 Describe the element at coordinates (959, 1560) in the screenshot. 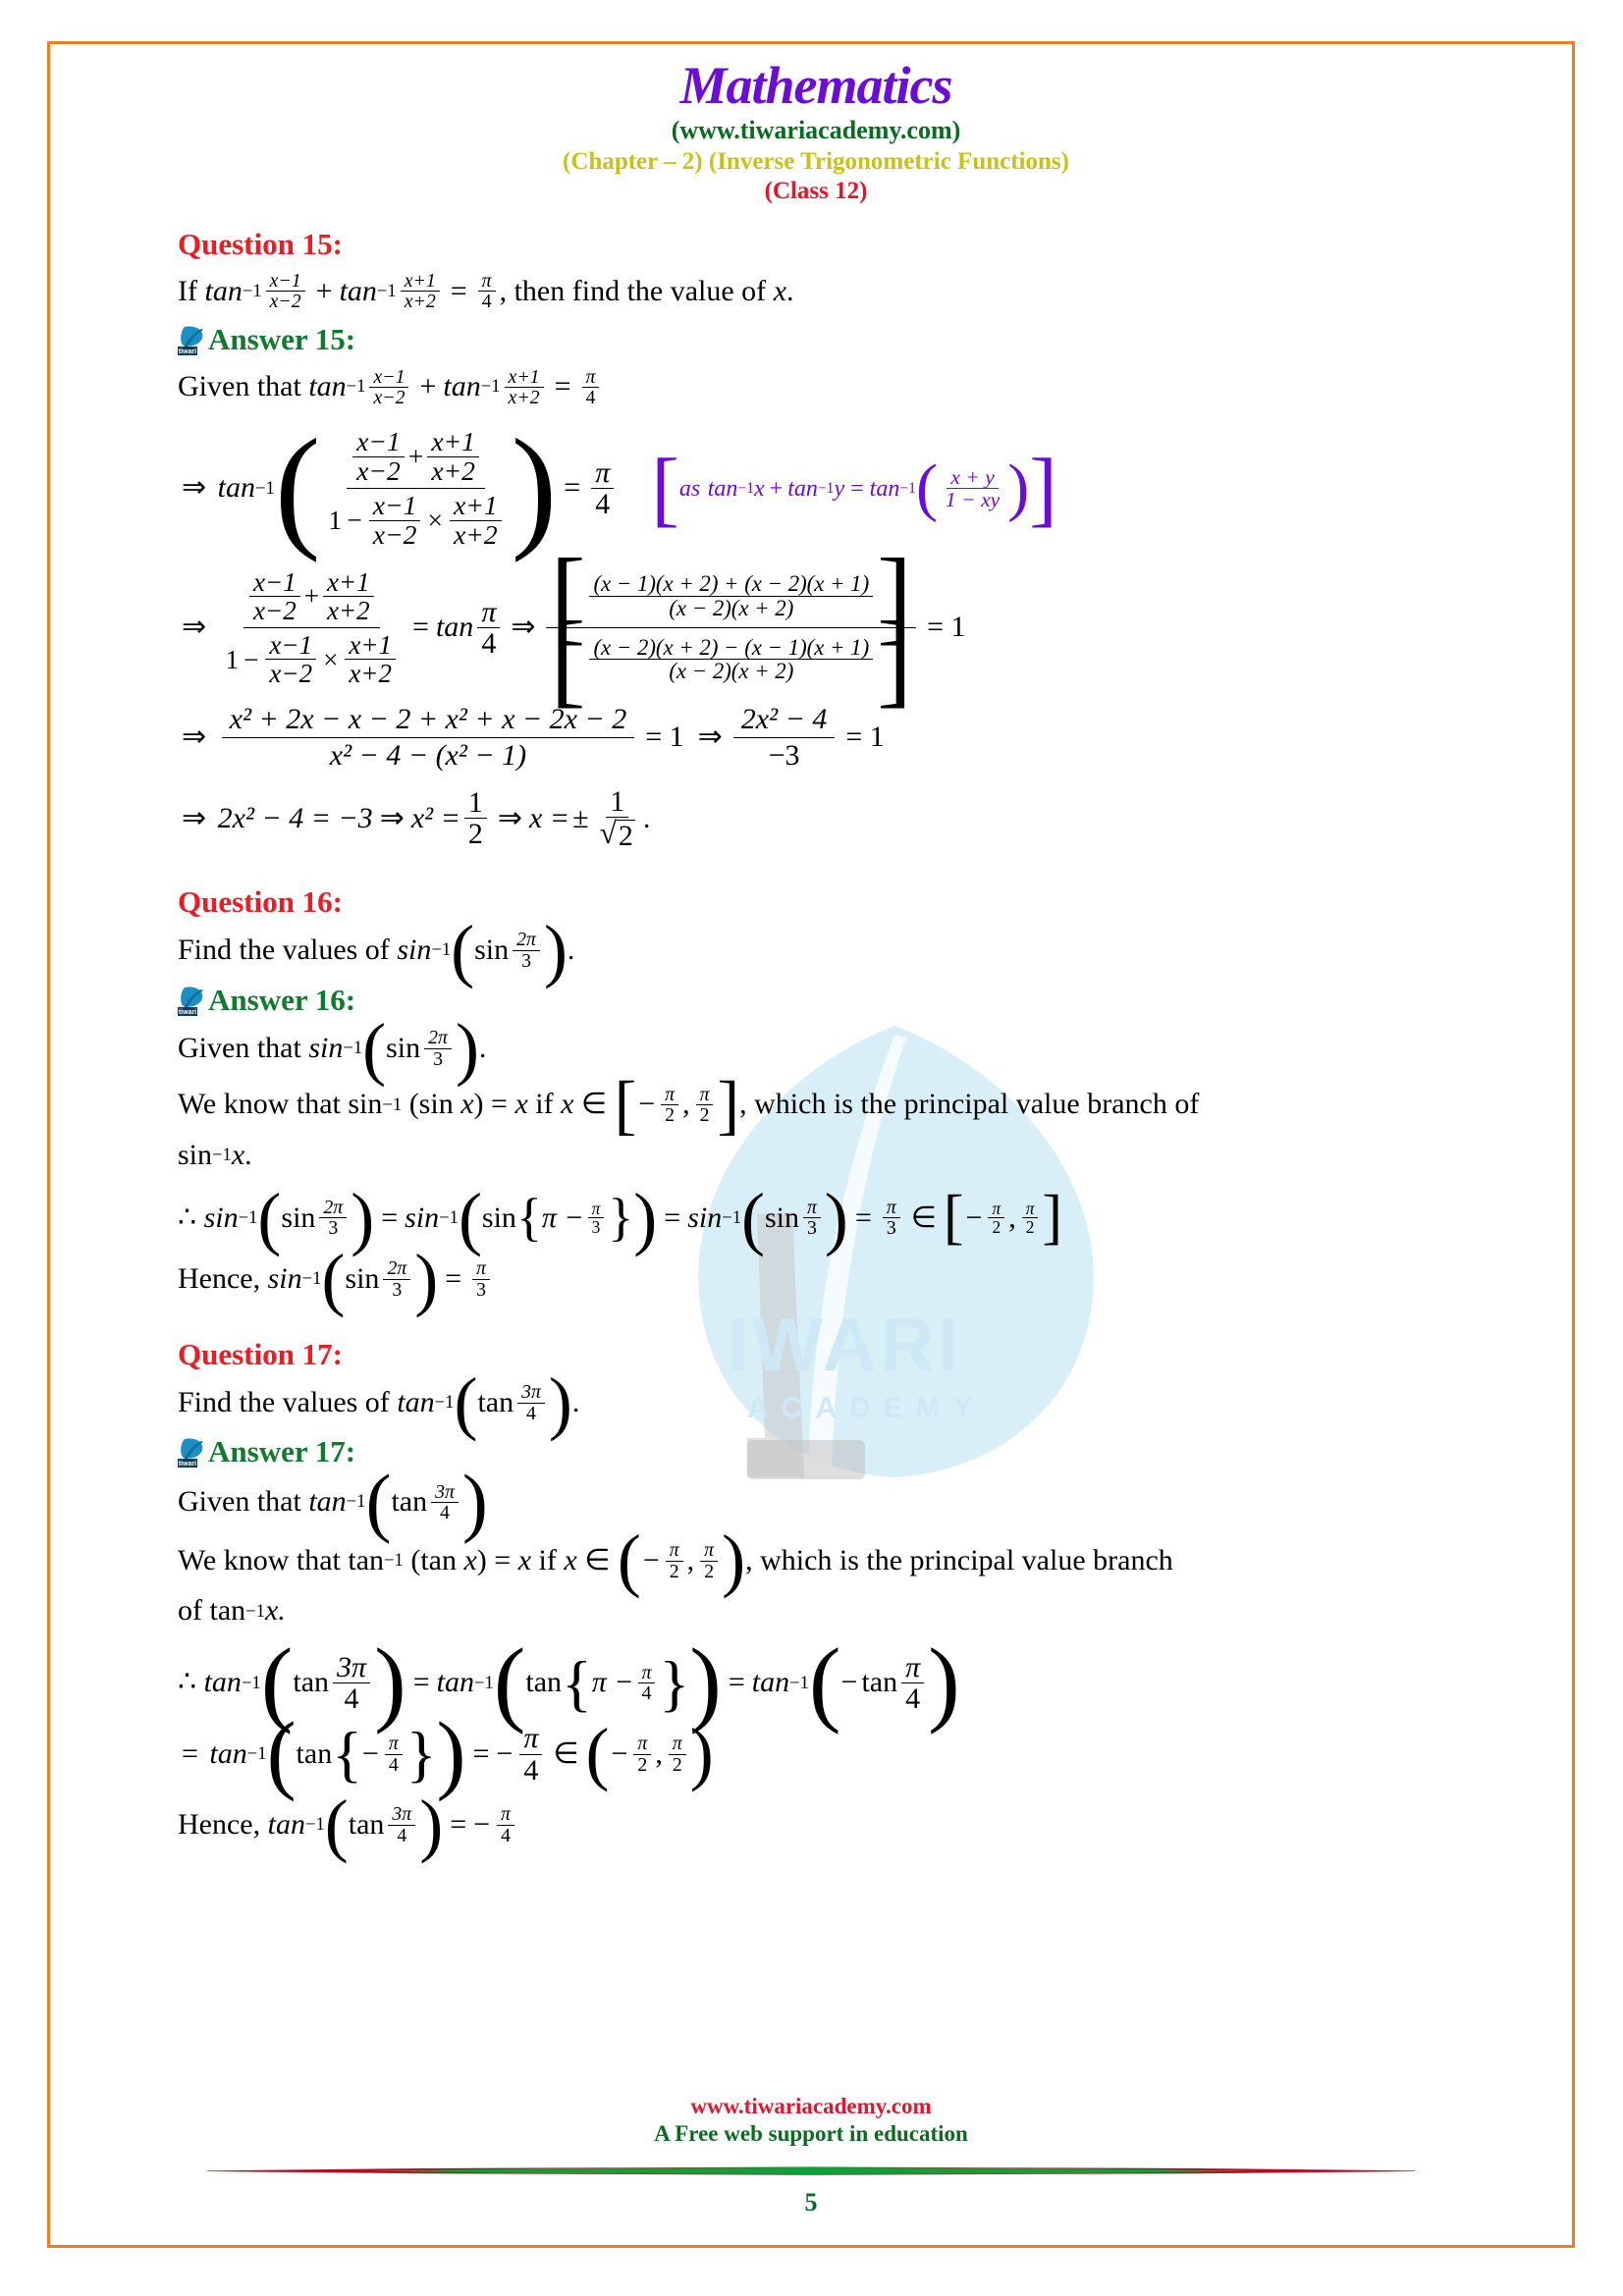

I see `q17-know-6: , which is the principal value branch` at that location.